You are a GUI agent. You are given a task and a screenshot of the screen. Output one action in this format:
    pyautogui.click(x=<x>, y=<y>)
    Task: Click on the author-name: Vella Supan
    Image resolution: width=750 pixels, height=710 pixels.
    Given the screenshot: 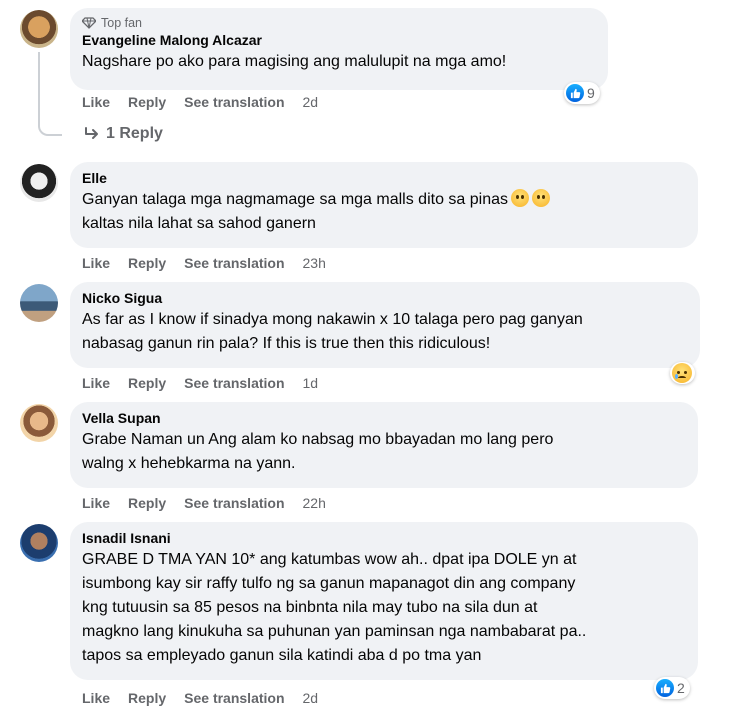 What is the action you would take?
    pyautogui.click(x=384, y=418)
    